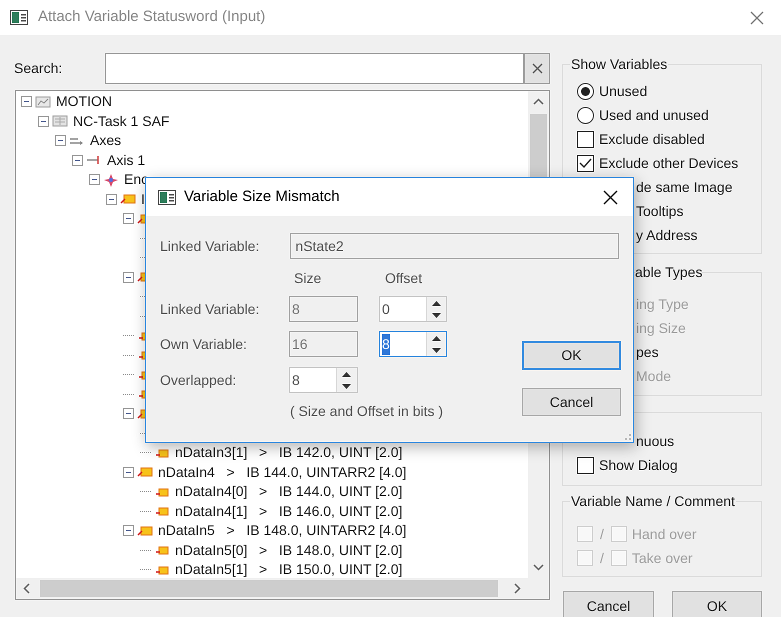  I want to click on option-label: Exclude disabled, so click(652, 139).